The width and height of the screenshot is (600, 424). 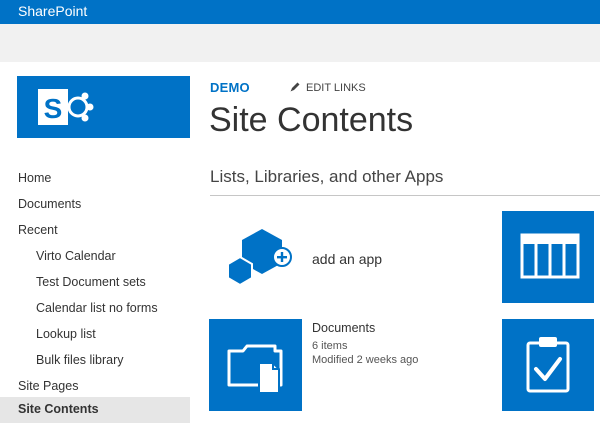 I want to click on document-library-icon, so click(x=255, y=369).